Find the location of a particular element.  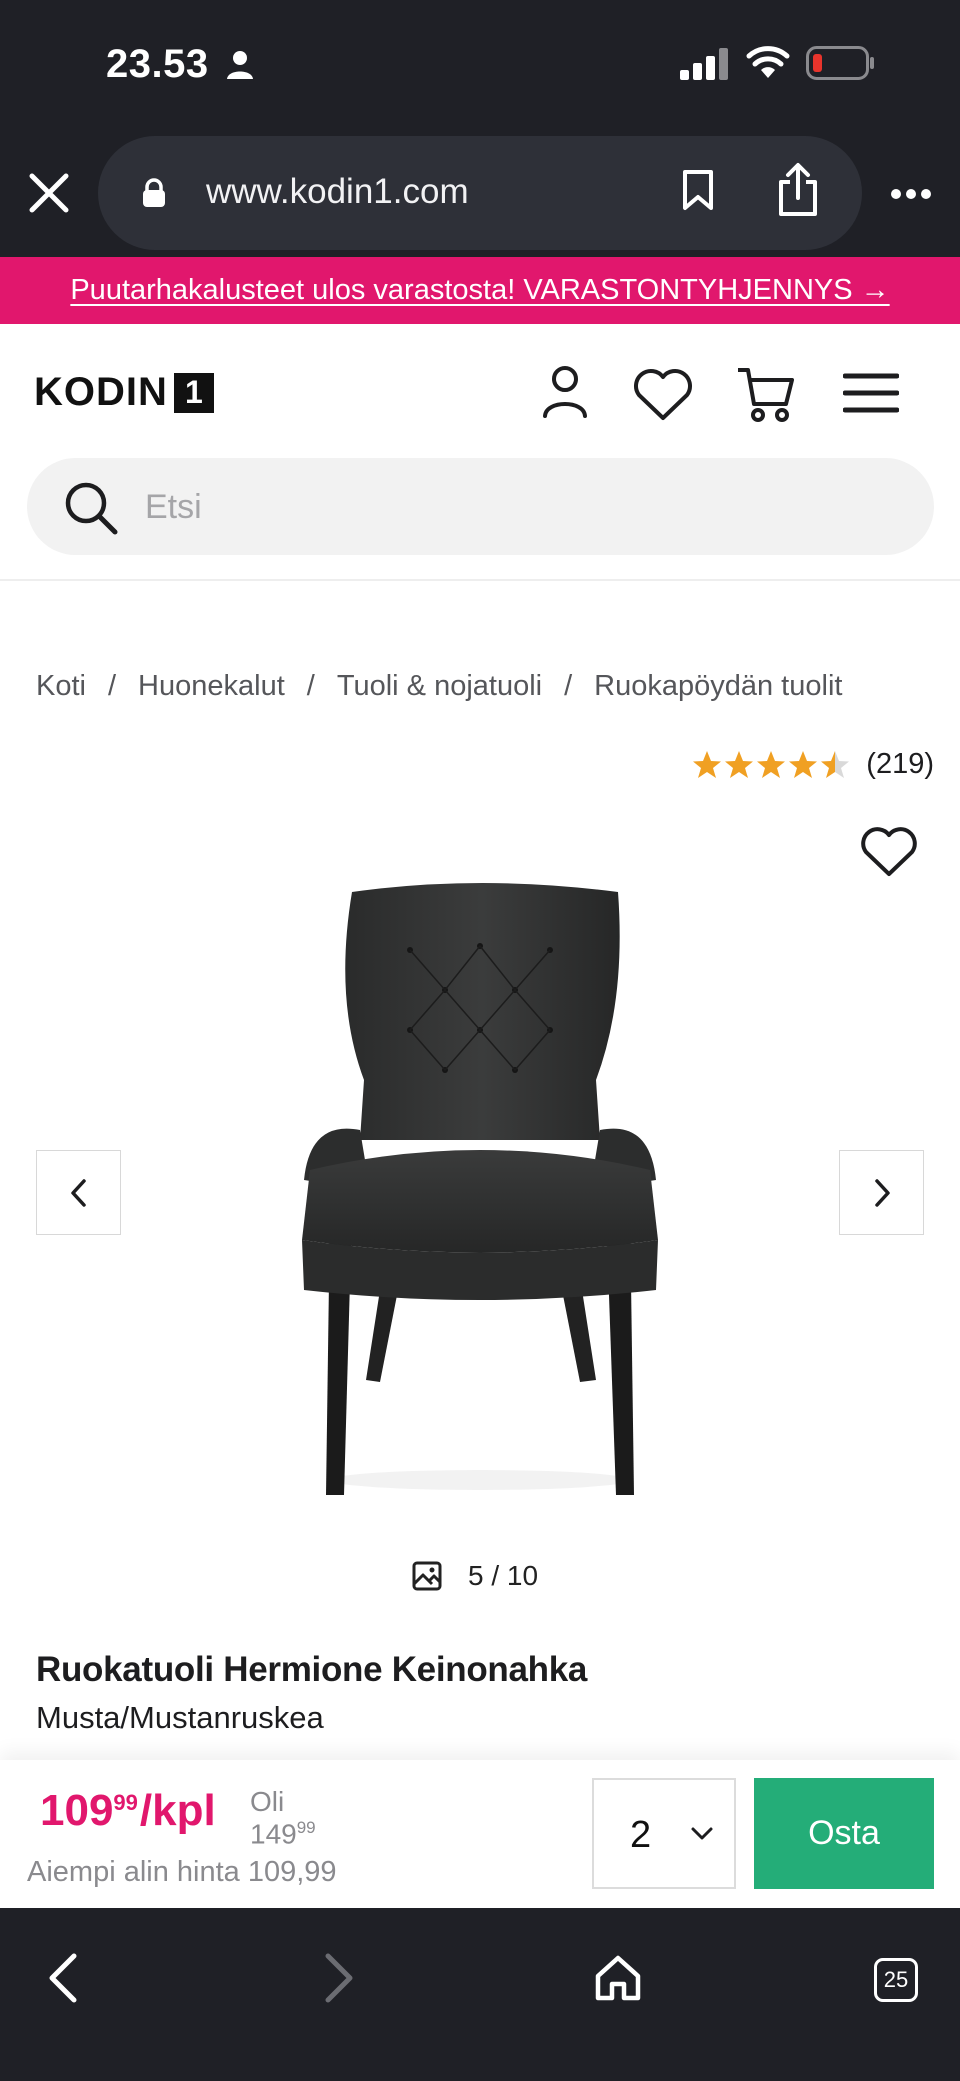

search-bar is located at coordinates (480, 506).